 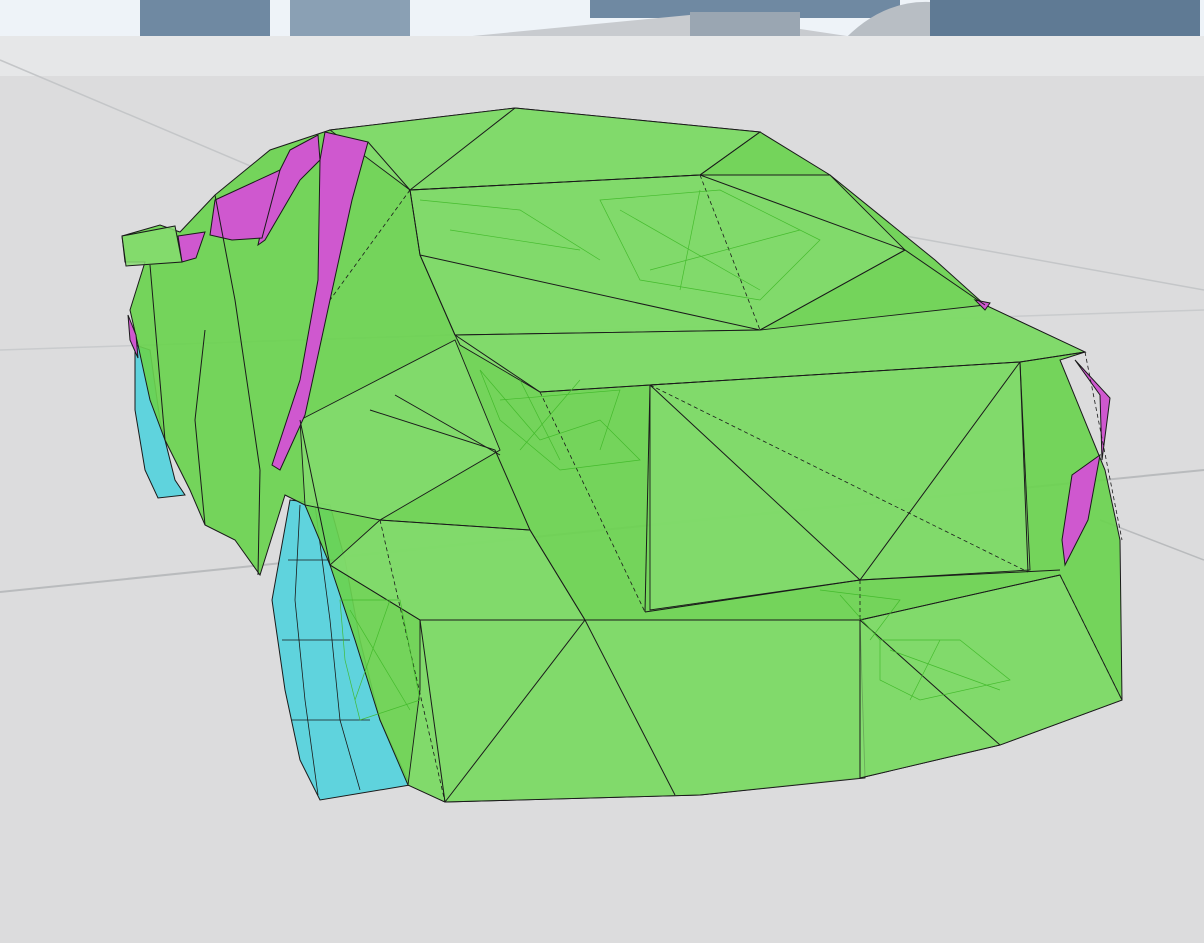 I want to click on bumper-facet, so click(x=636, y=711).